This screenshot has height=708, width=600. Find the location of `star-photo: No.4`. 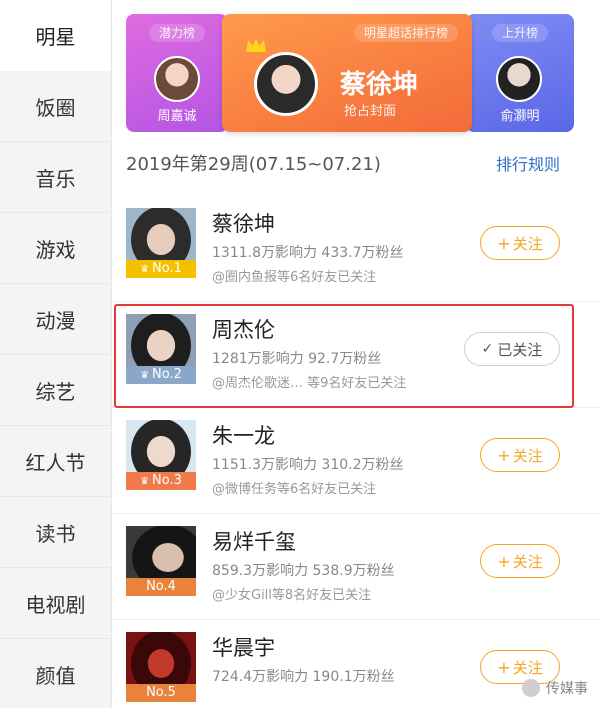

star-photo: No.4 is located at coordinates (161, 561).